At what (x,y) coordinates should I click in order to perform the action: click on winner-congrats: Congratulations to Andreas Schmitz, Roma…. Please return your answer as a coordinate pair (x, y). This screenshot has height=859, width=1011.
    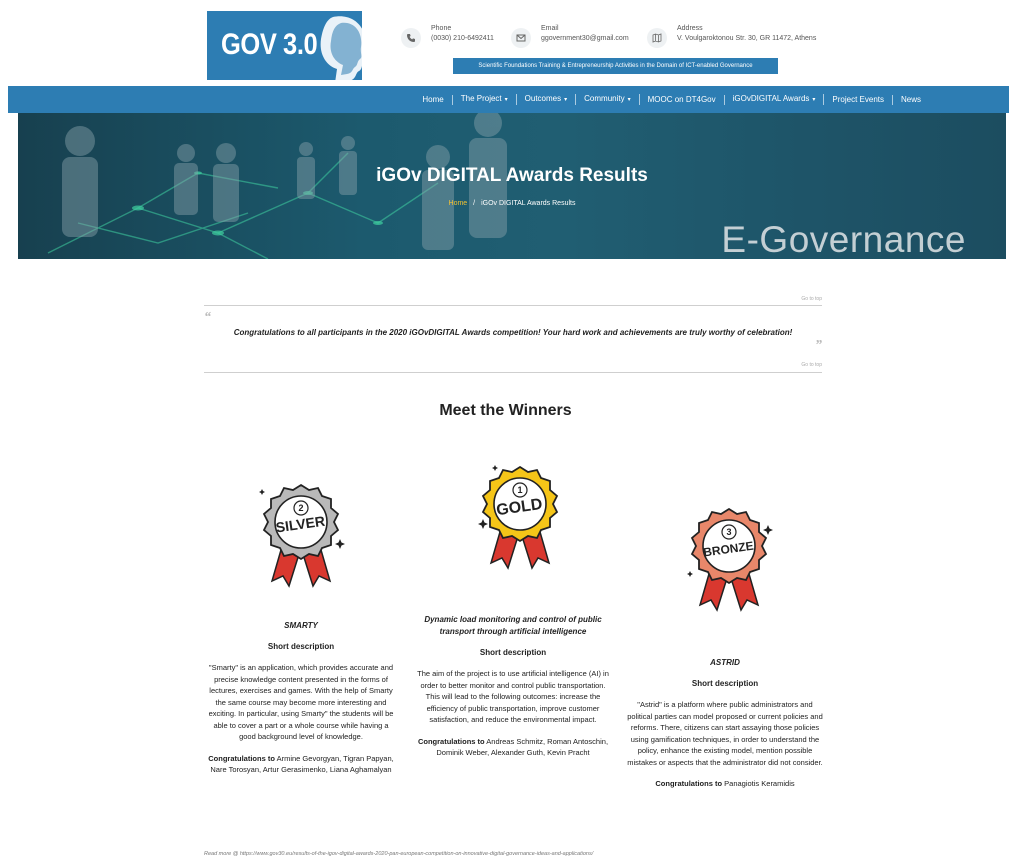
    Looking at the image, I should click on (513, 747).